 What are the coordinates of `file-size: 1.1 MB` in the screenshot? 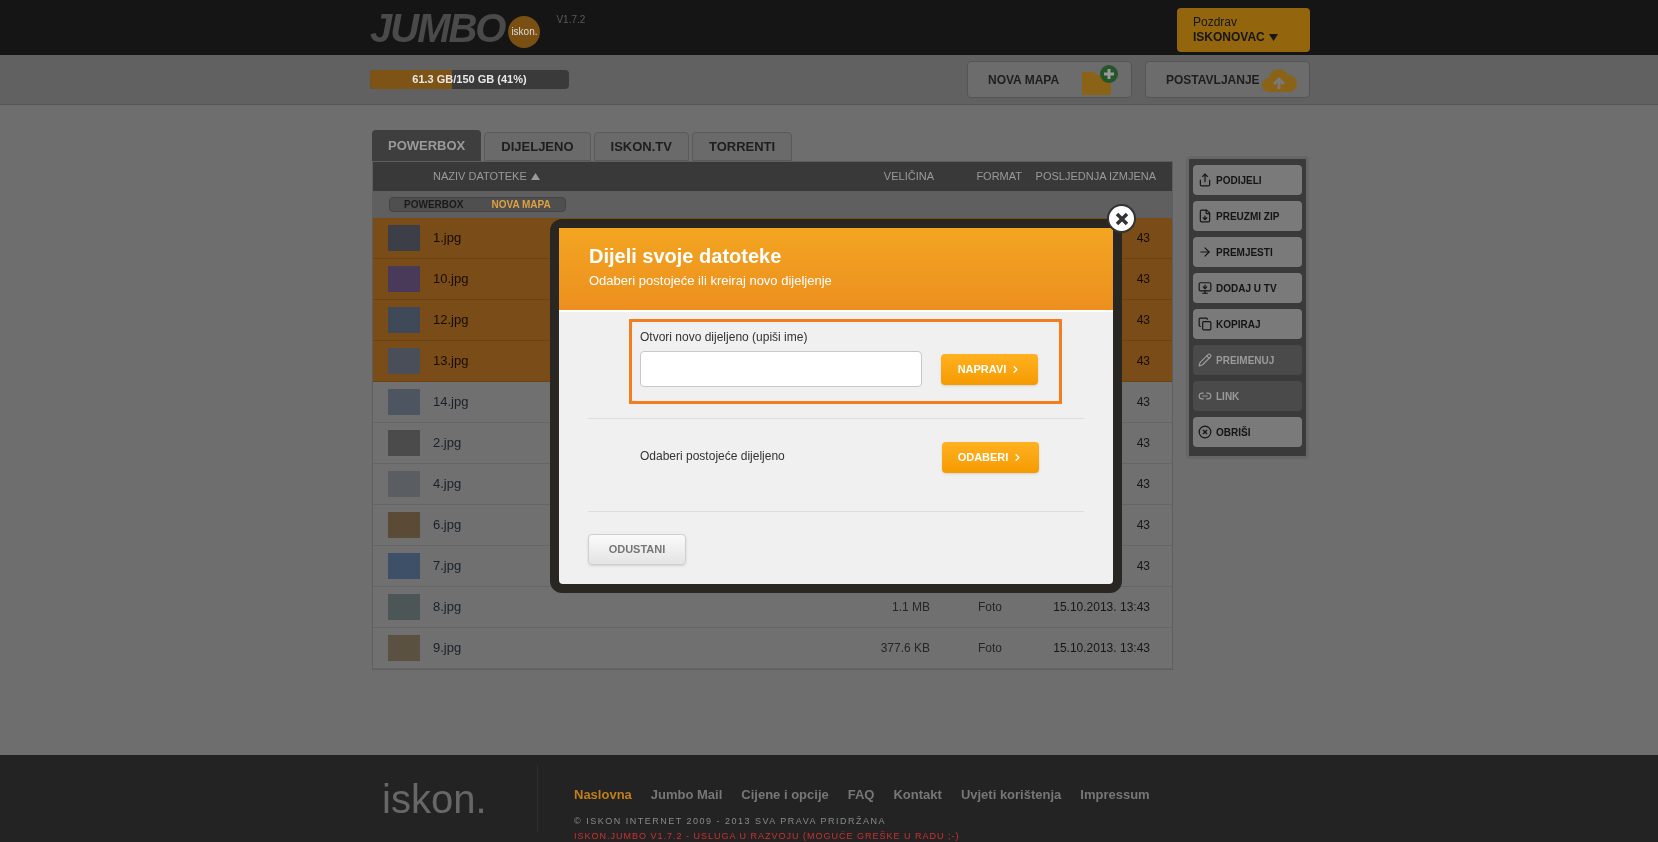 It's located at (910, 607).